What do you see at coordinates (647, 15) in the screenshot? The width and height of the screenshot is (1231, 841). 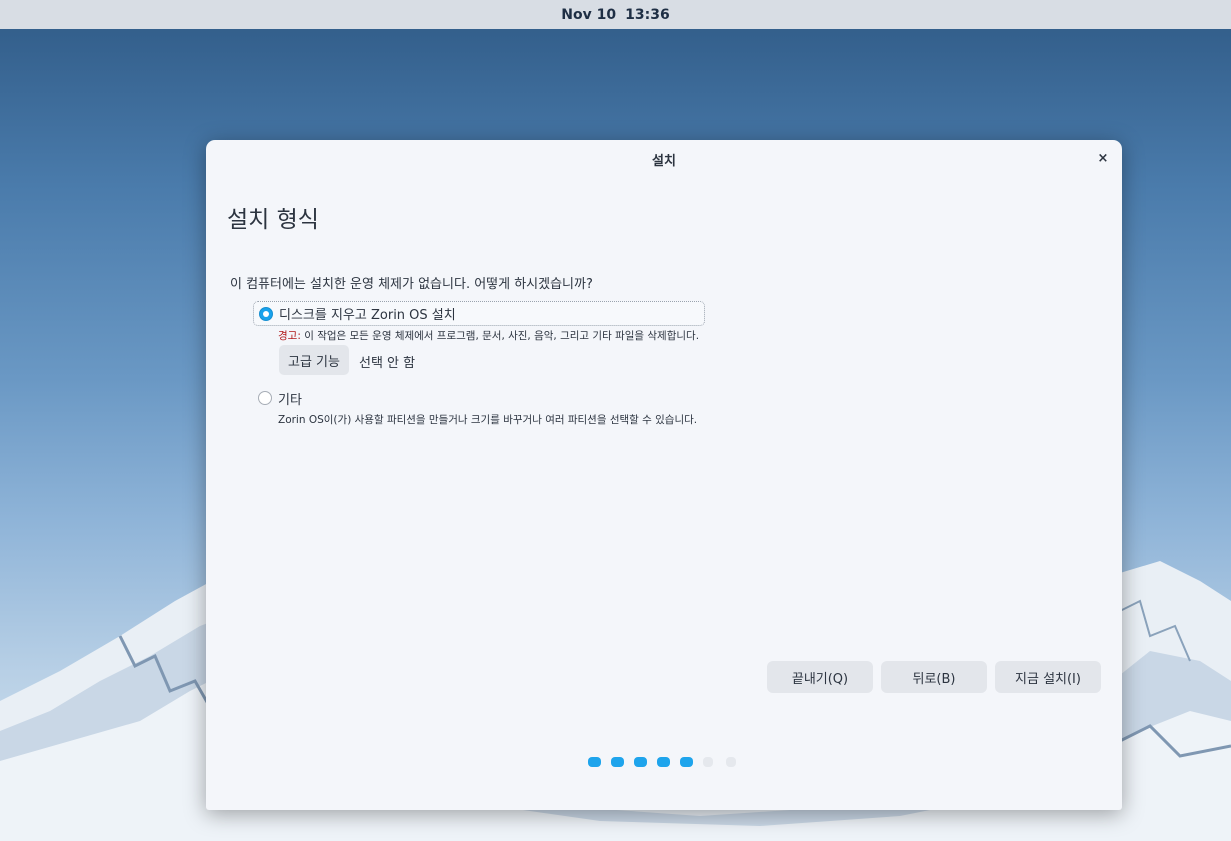 I see `clock-time: 13:36` at bounding box center [647, 15].